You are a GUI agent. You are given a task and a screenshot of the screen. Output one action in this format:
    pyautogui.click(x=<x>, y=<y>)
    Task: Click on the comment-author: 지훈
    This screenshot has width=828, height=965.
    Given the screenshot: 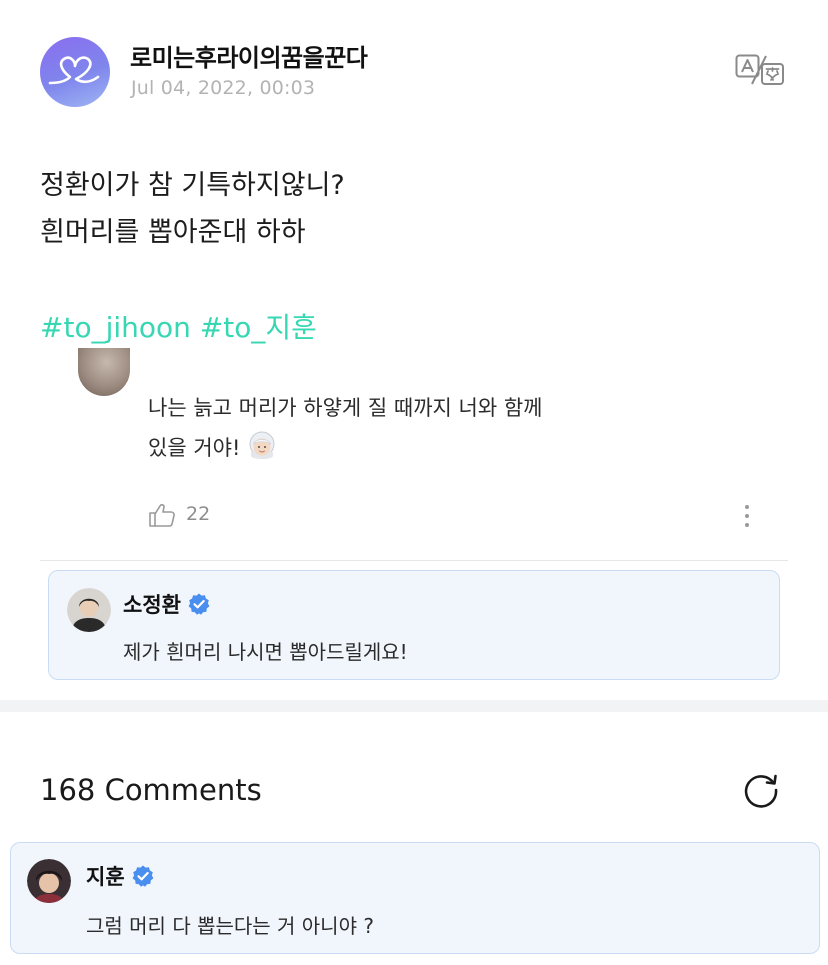 What is the action you would take?
    pyautogui.click(x=120, y=876)
    